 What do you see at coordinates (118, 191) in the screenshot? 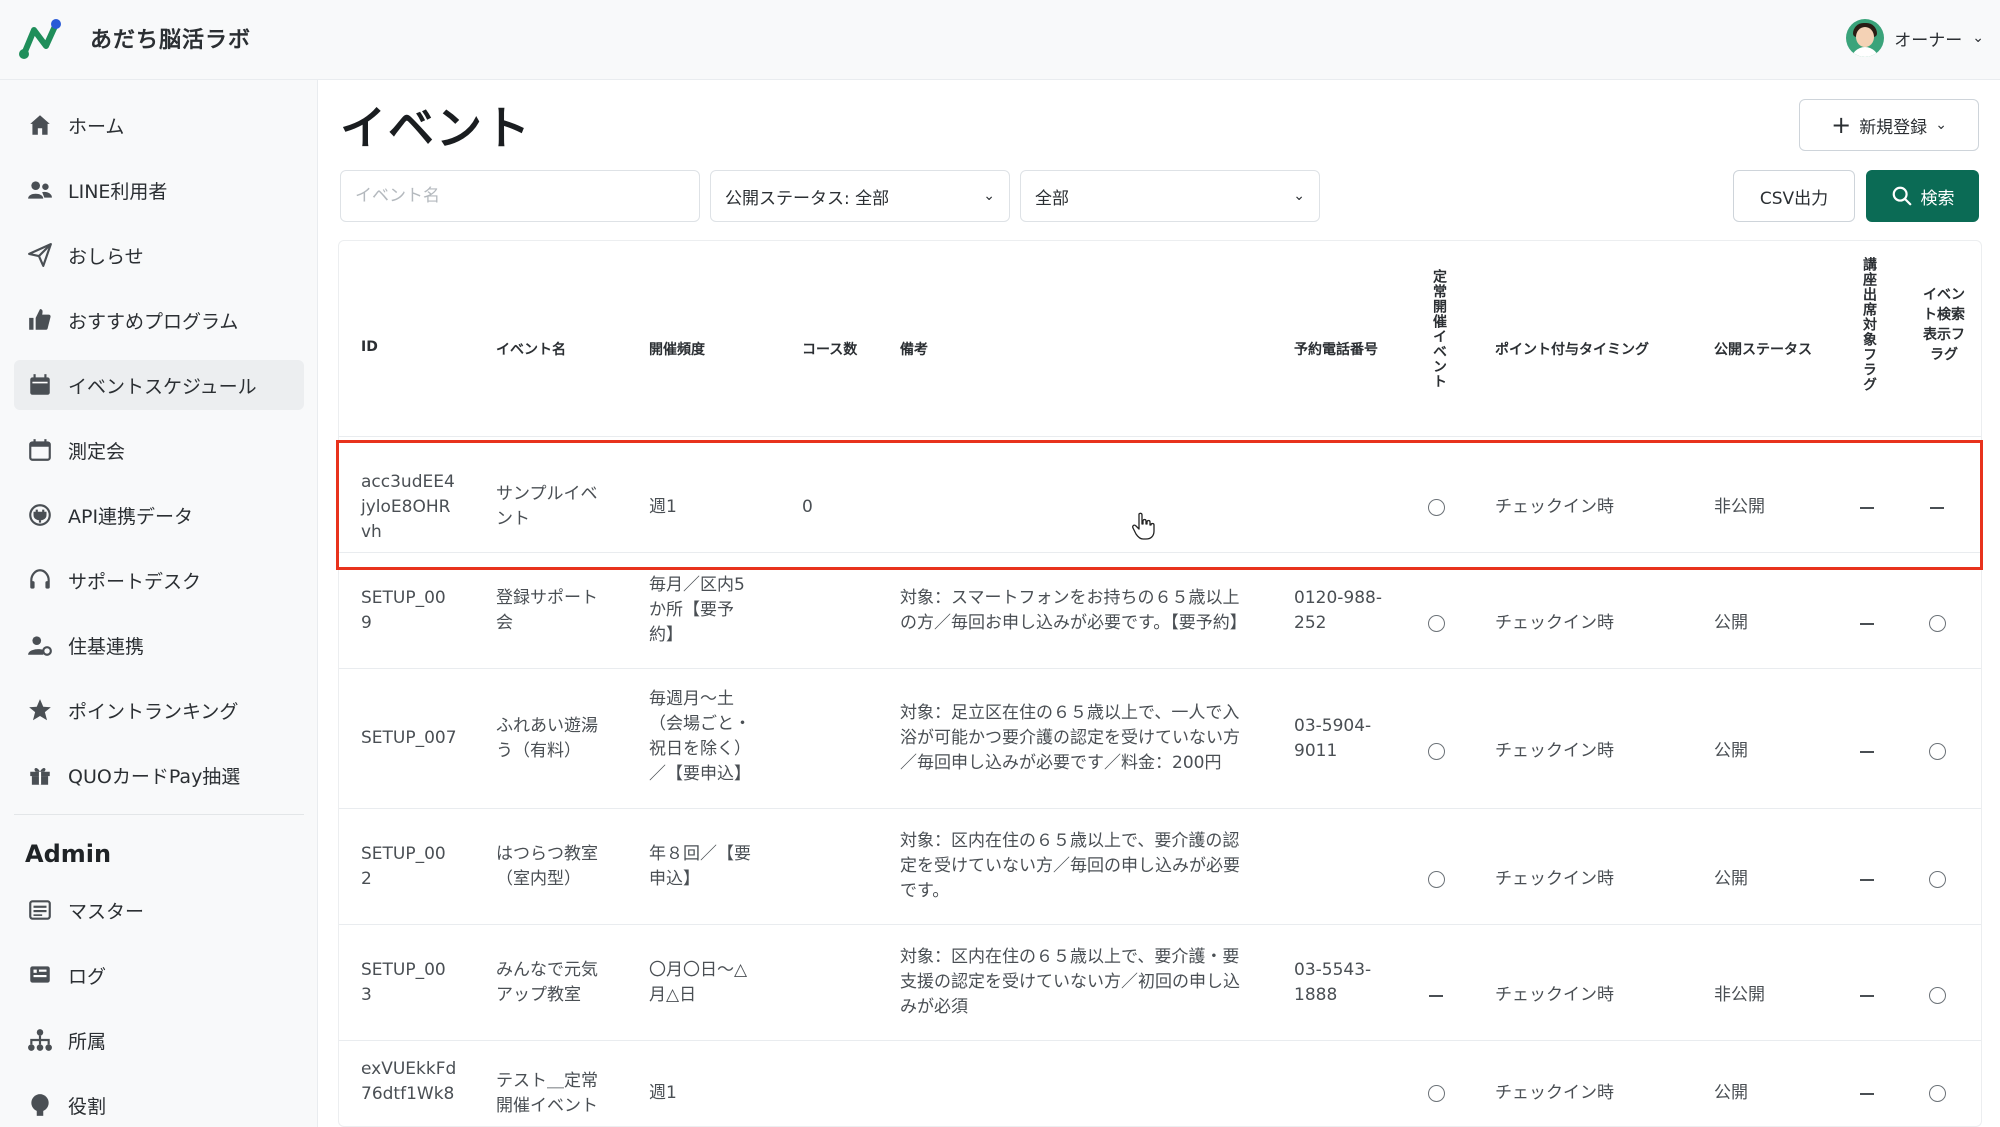
I see `sidebar-item-label: LINE利用者` at bounding box center [118, 191].